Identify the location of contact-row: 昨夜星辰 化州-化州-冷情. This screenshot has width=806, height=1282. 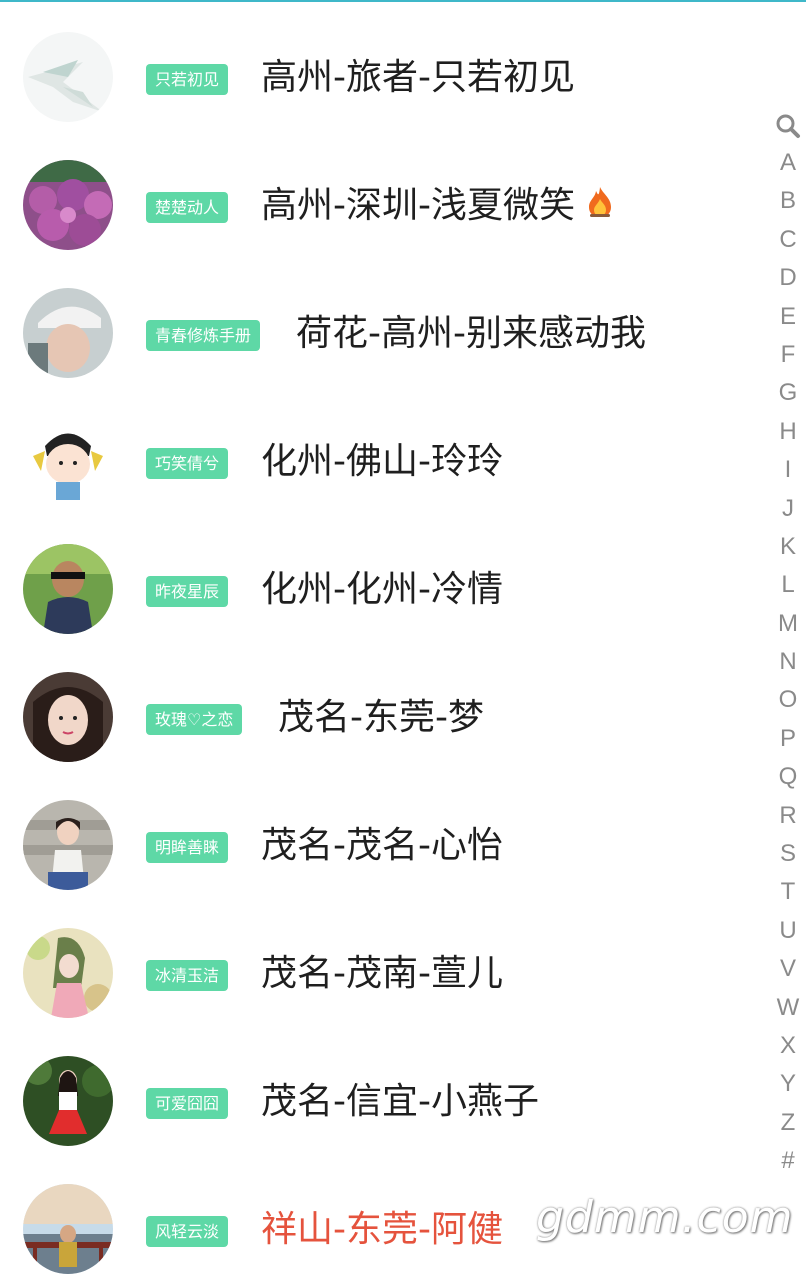
(380, 578).